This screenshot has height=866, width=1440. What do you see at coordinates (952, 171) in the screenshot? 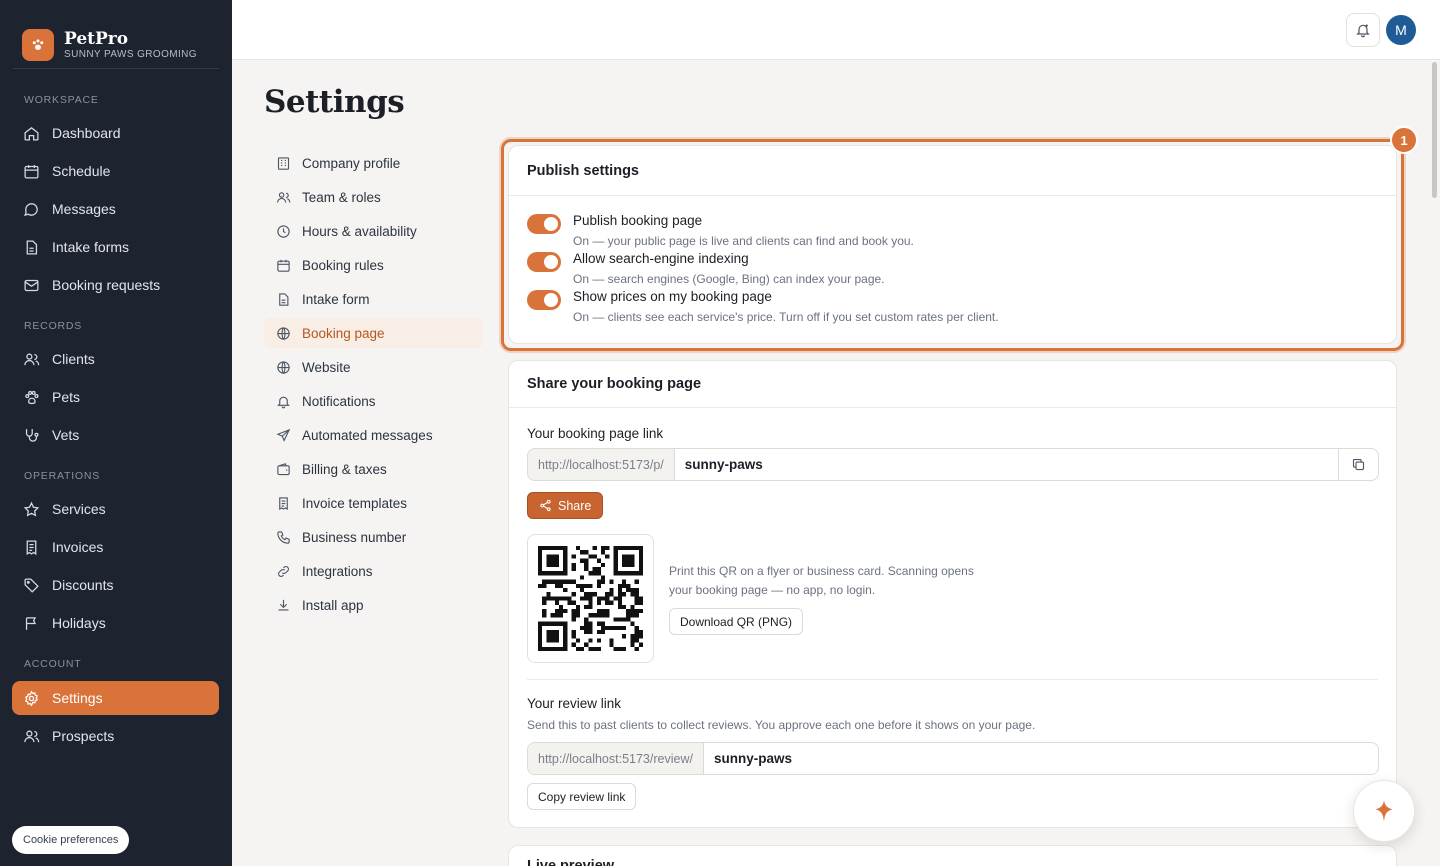
I see `publish-settings-title: Publish settings` at bounding box center [952, 171].